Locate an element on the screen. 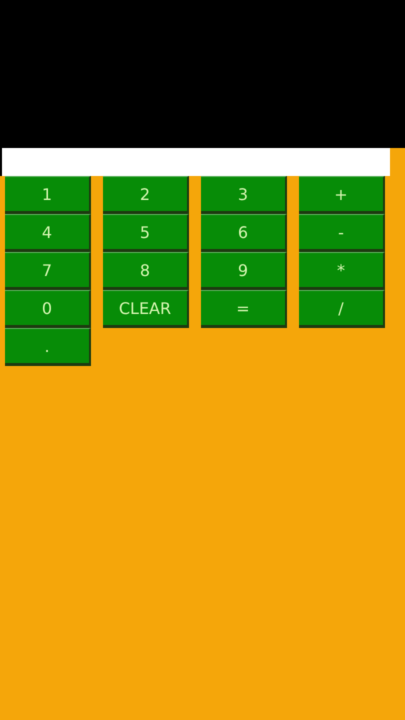  keypad-button: 3 is located at coordinates (244, 195).